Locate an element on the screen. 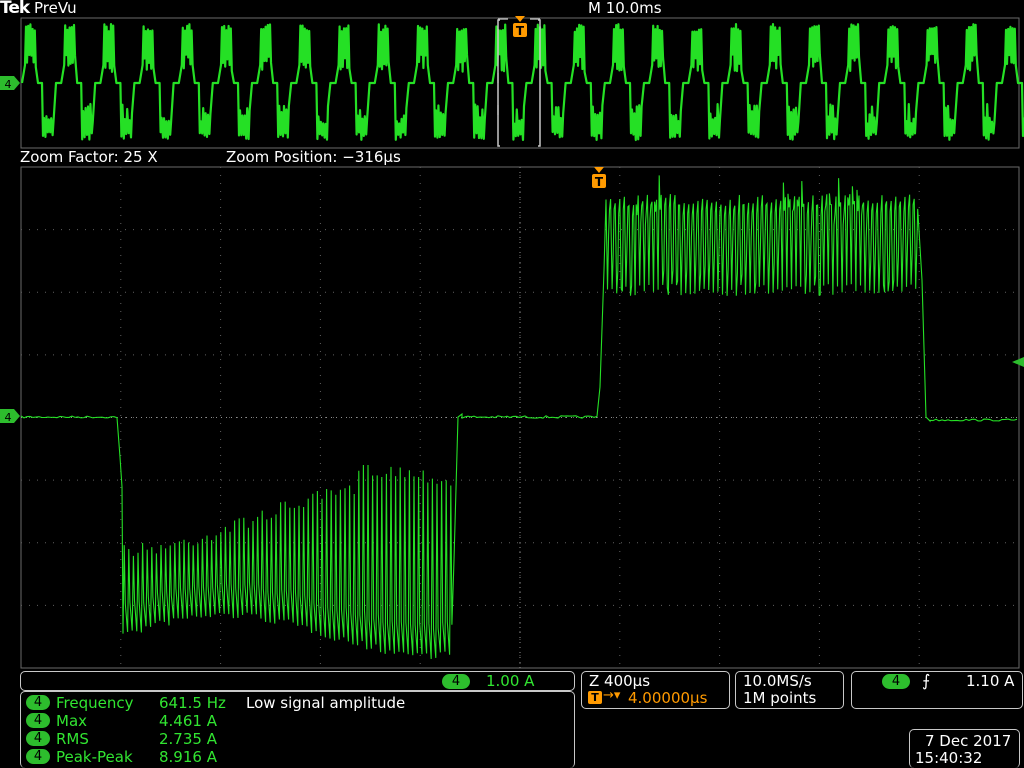 The width and height of the screenshot is (1024, 768). record-length: 1M points is located at coordinates (780, 698).